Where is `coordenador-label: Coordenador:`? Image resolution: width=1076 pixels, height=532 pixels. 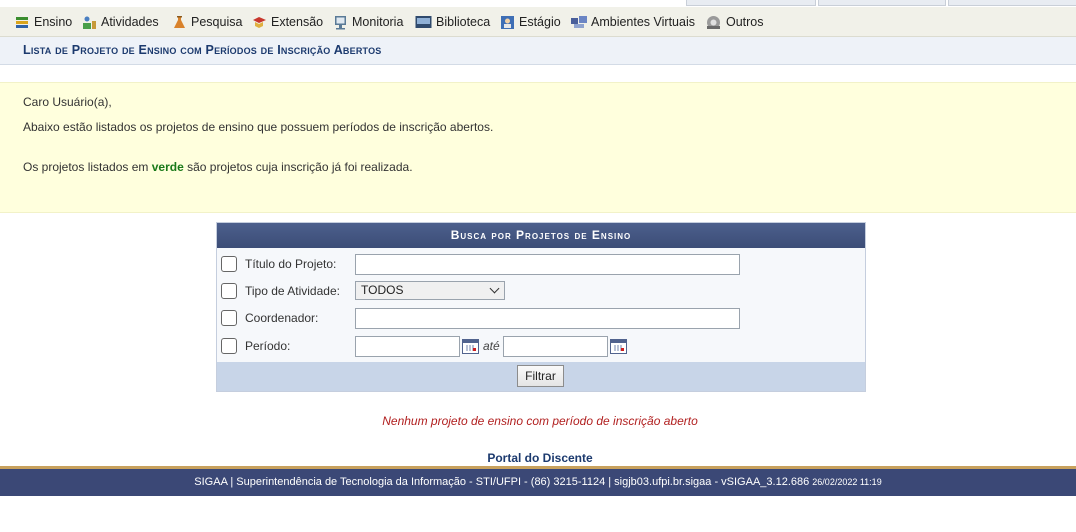
coordenador-label: Coordenador: is located at coordinates (282, 318).